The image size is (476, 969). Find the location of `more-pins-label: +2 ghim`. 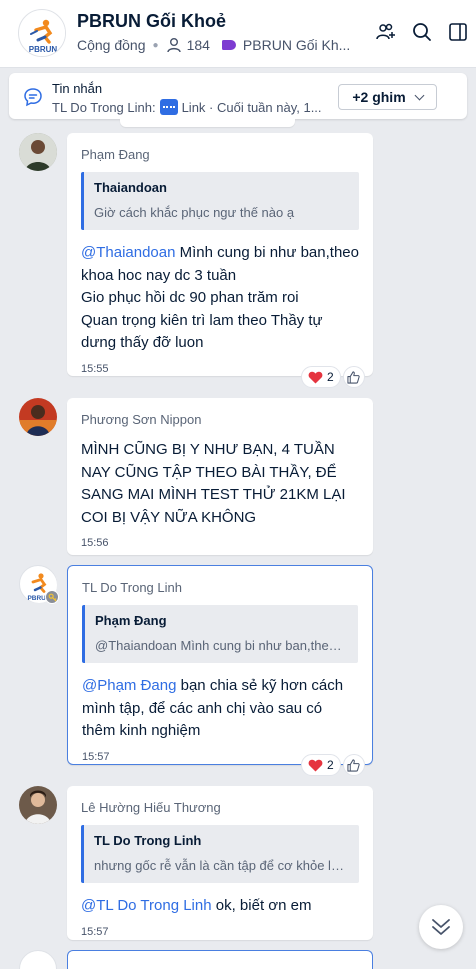

more-pins-label: +2 ghim is located at coordinates (379, 97).